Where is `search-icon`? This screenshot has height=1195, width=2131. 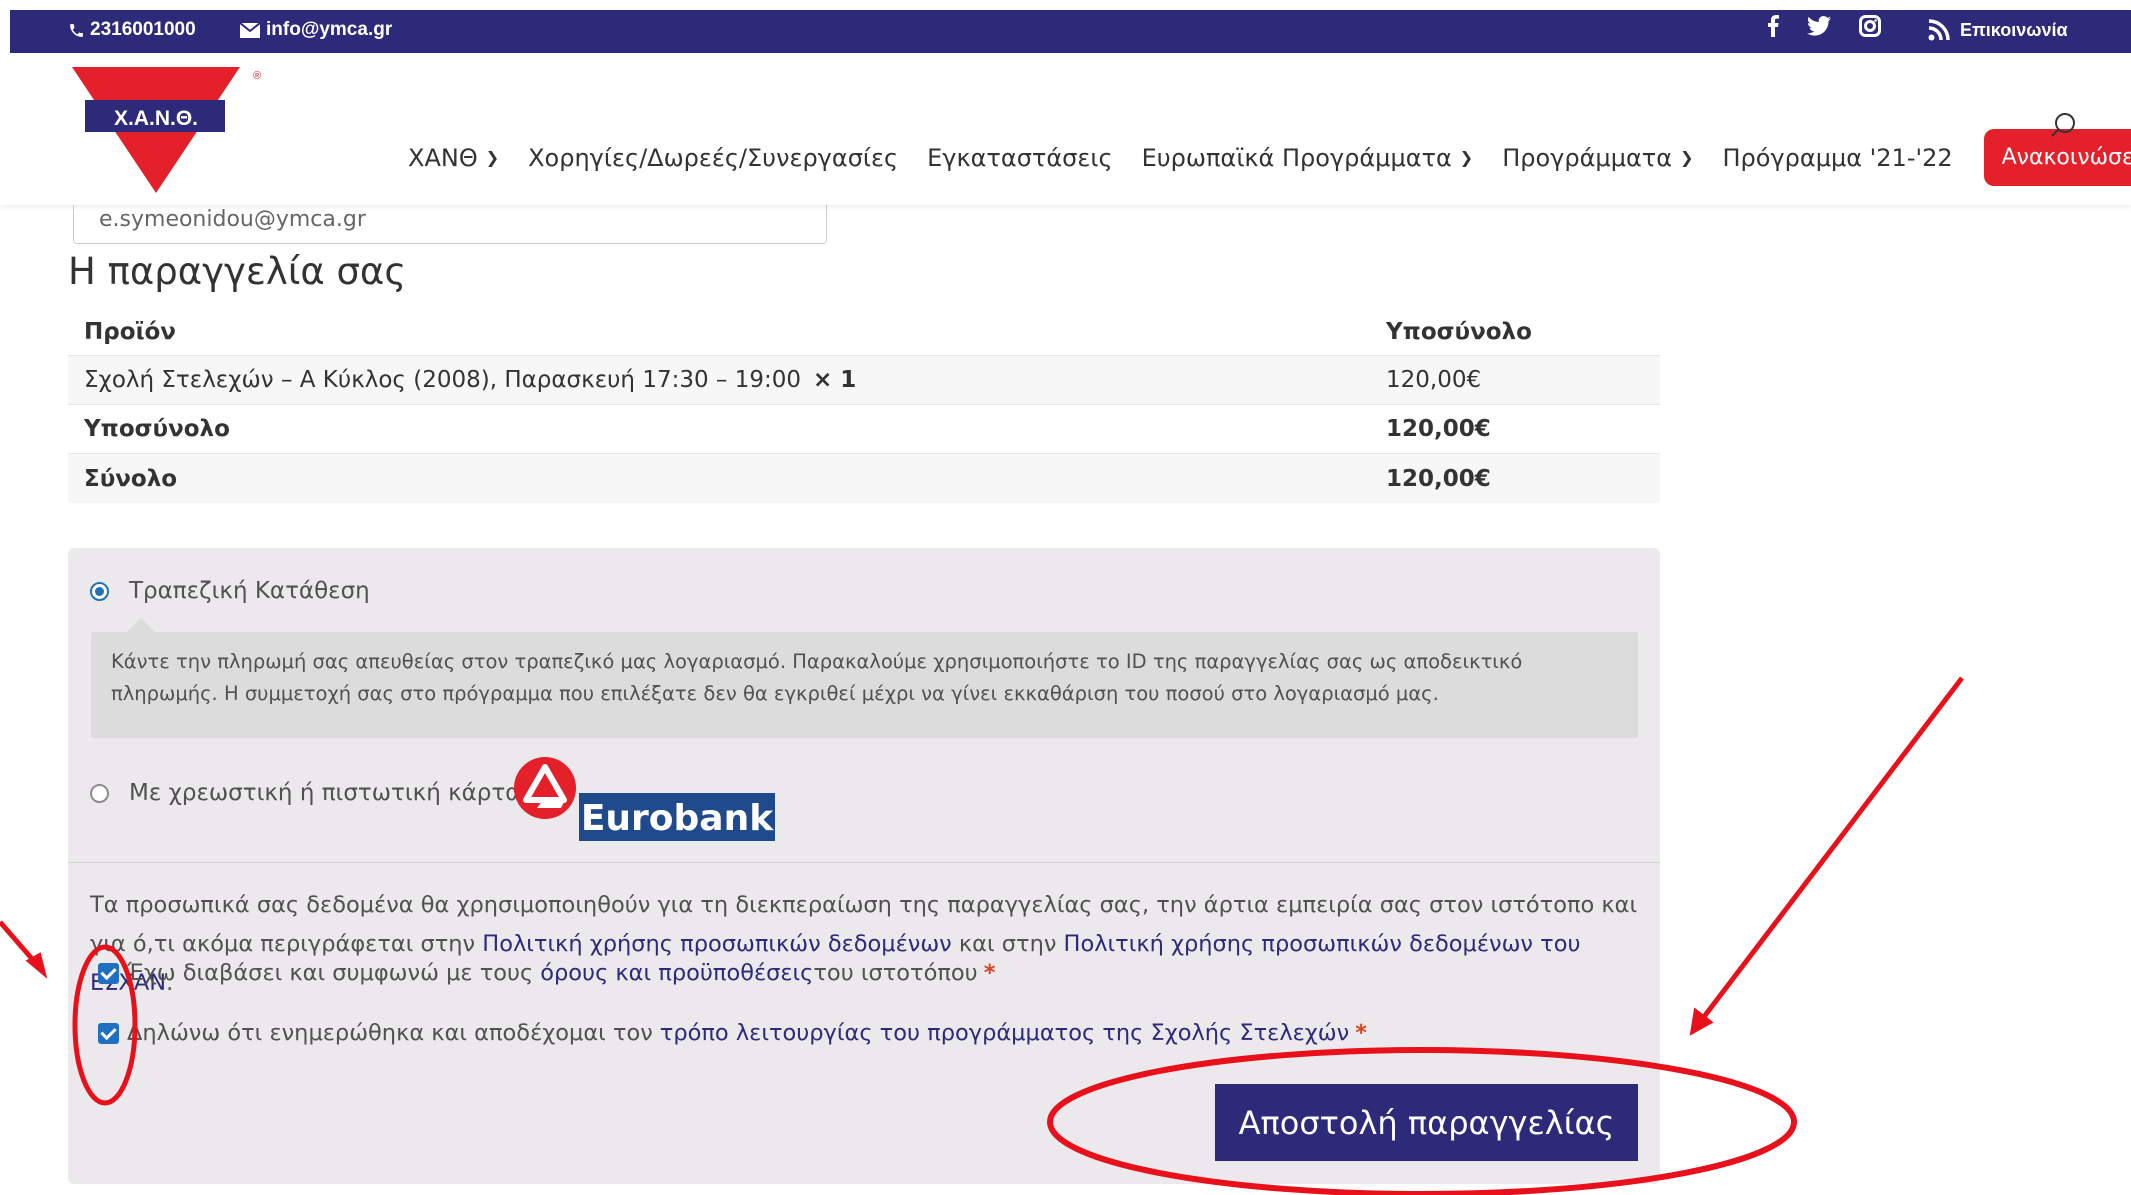 search-icon is located at coordinates (2064, 125).